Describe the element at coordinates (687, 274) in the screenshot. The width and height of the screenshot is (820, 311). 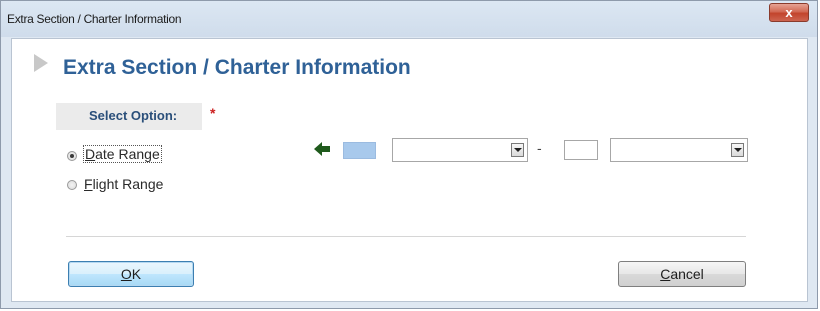
I see `cancel-button-label-rest: ancel` at that location.